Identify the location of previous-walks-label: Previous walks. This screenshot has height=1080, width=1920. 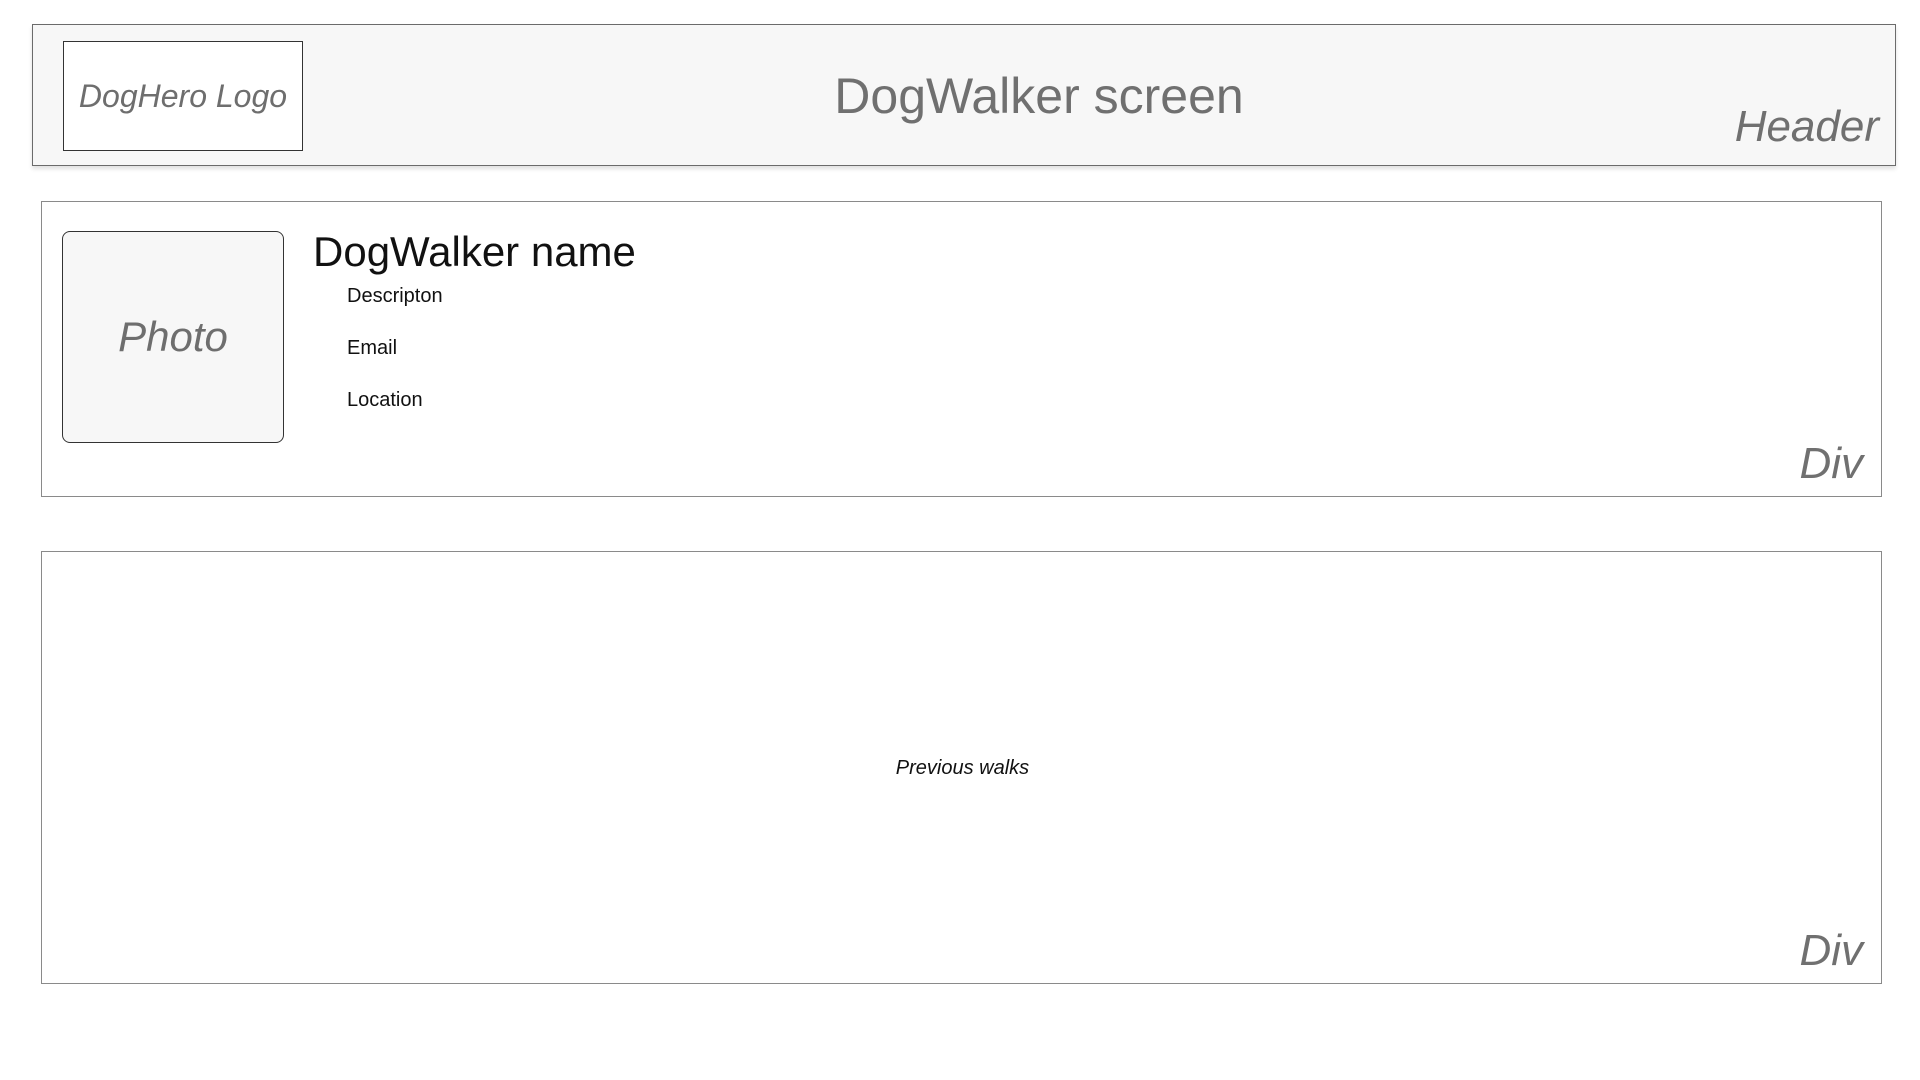
(962, 768).